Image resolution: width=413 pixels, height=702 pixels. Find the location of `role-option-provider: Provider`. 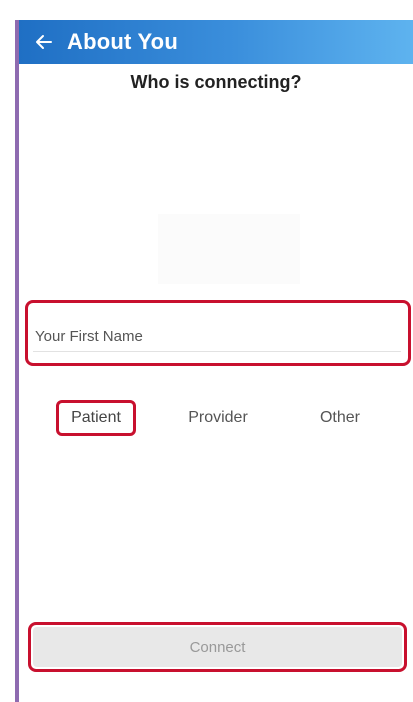

role-option-provider: Provider is located at coordinates (218, 418).